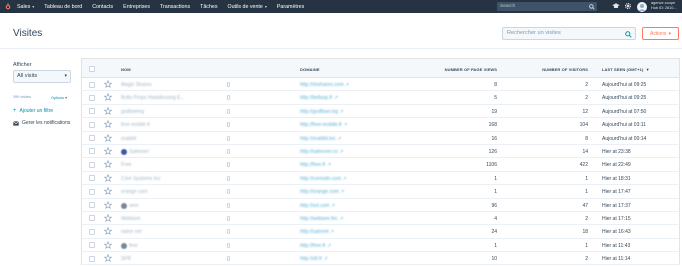  I want to click on company-name-cell: Core Systems Inc, so click(140, 179).